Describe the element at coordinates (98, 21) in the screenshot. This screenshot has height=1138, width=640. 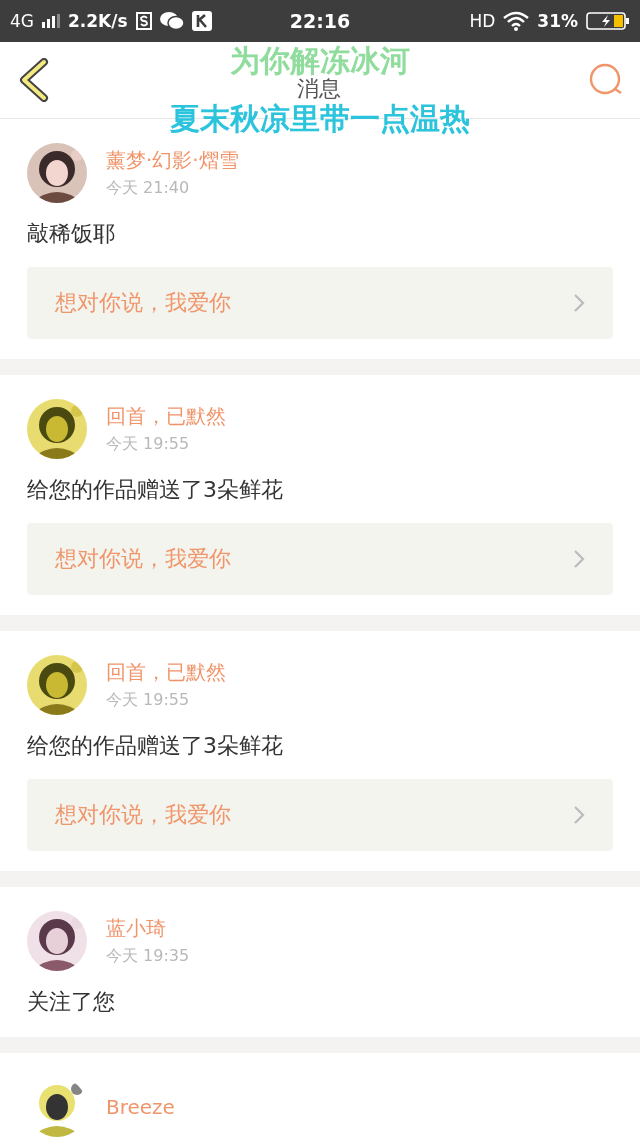
I see `speed-label: 2.2K/s` at that location.